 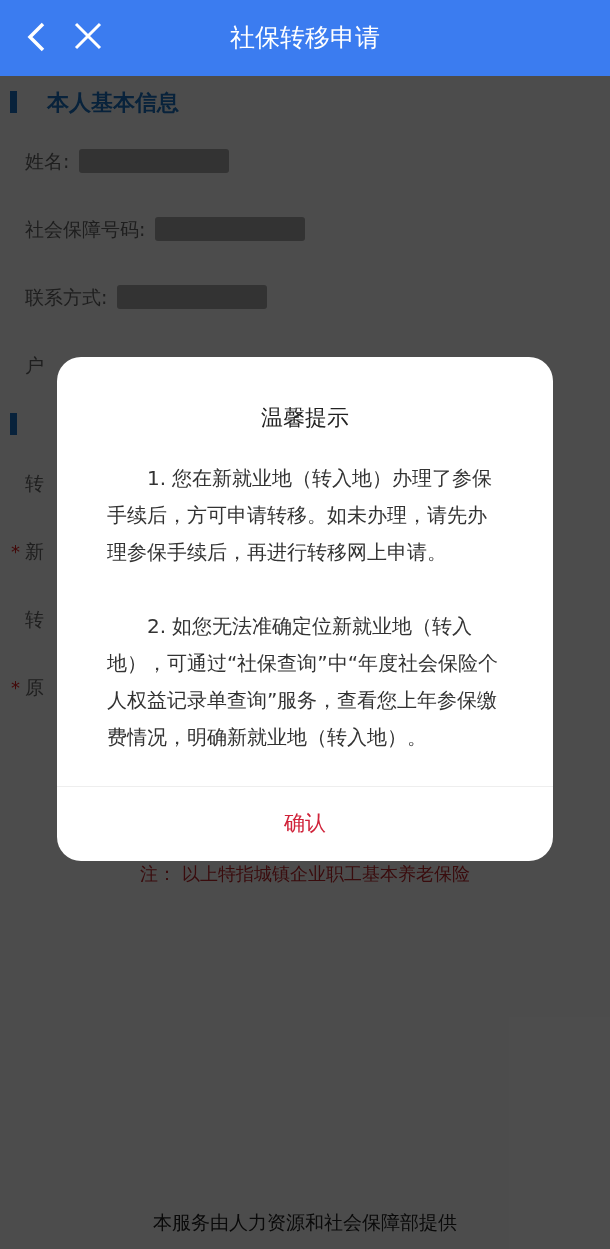 What do you see at coordinates (303, 682) in the screenshot?
I see `dialog-paragraph: 2. 如您无法准确定位新就业地（转入地），可通过“社保查询”中“年度社会保险个人权益记录单查询”服务，查看您上年参保缴费情况，明确新就业地（转入地）。` at bounding box center [303, 682].